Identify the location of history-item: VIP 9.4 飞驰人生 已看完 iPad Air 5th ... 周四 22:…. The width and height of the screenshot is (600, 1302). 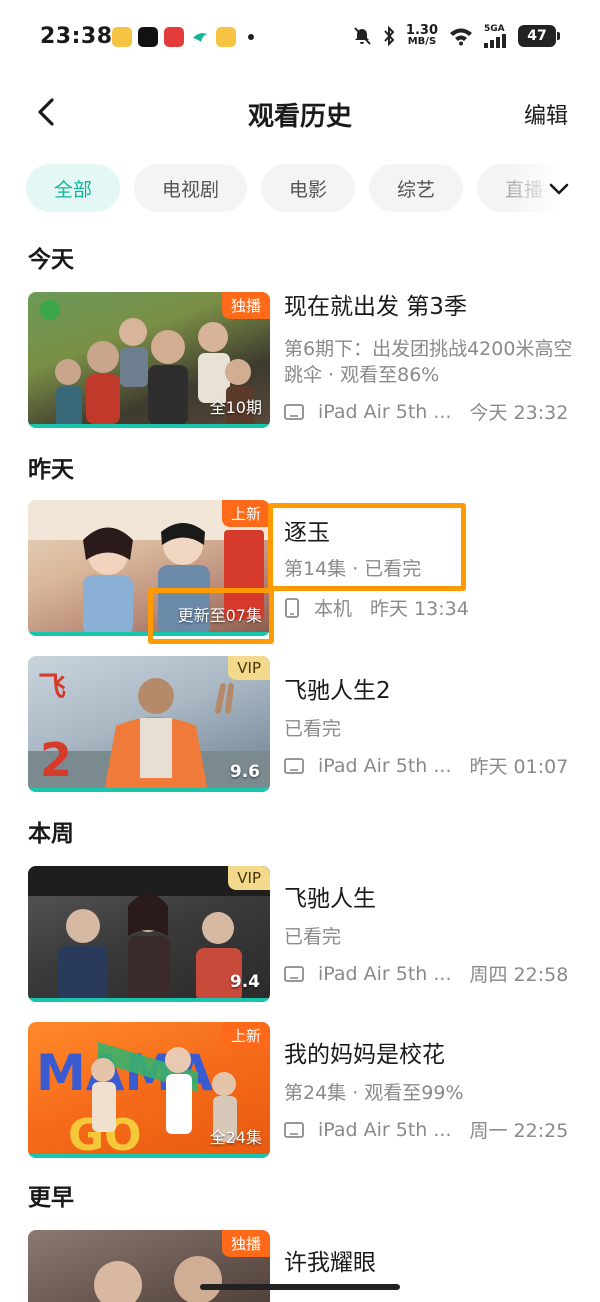
(300, 936).